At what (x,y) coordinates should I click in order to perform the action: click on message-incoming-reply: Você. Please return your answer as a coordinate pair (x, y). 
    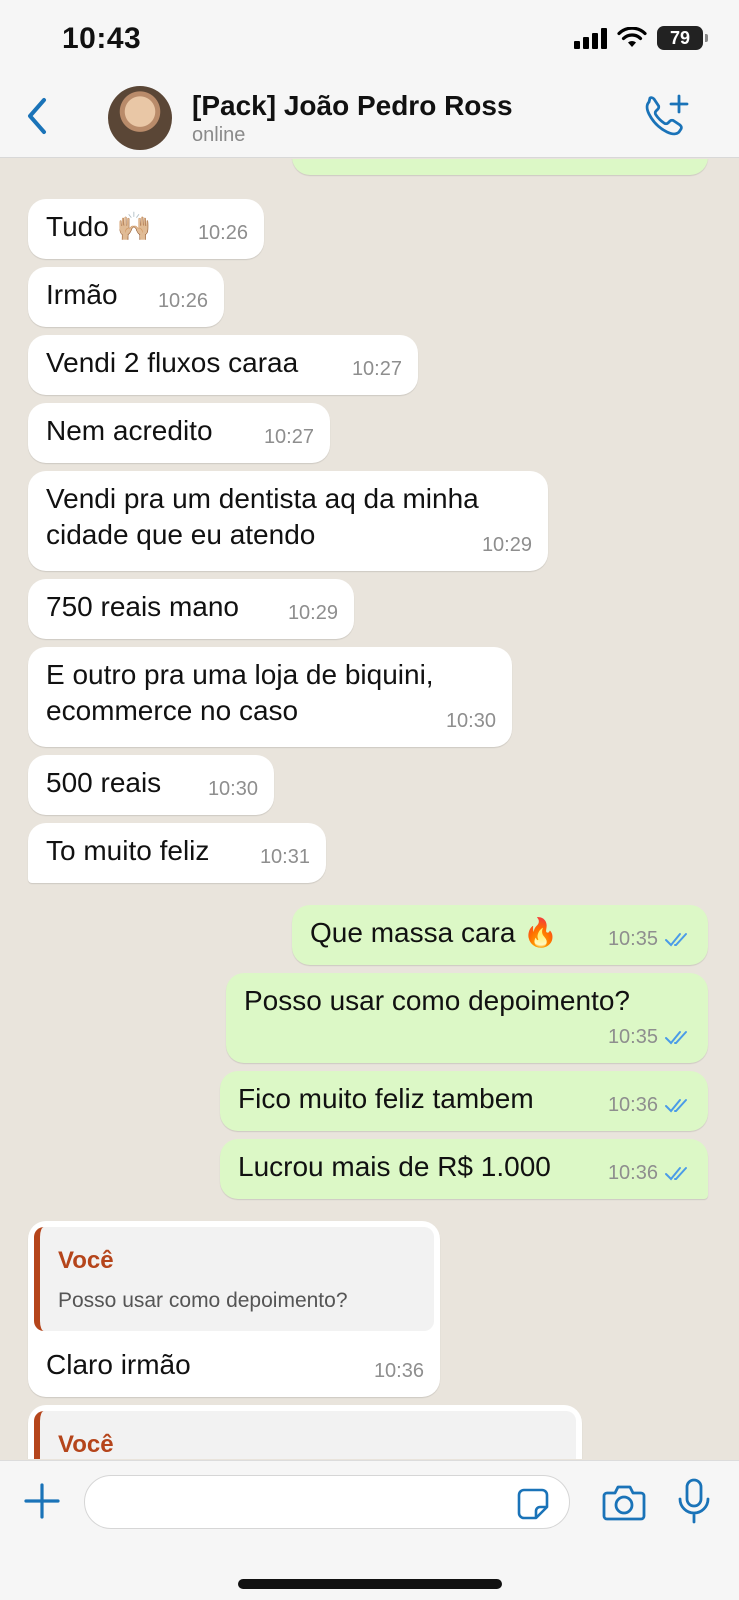
    Looking at the image, I should click on (305, 1432).